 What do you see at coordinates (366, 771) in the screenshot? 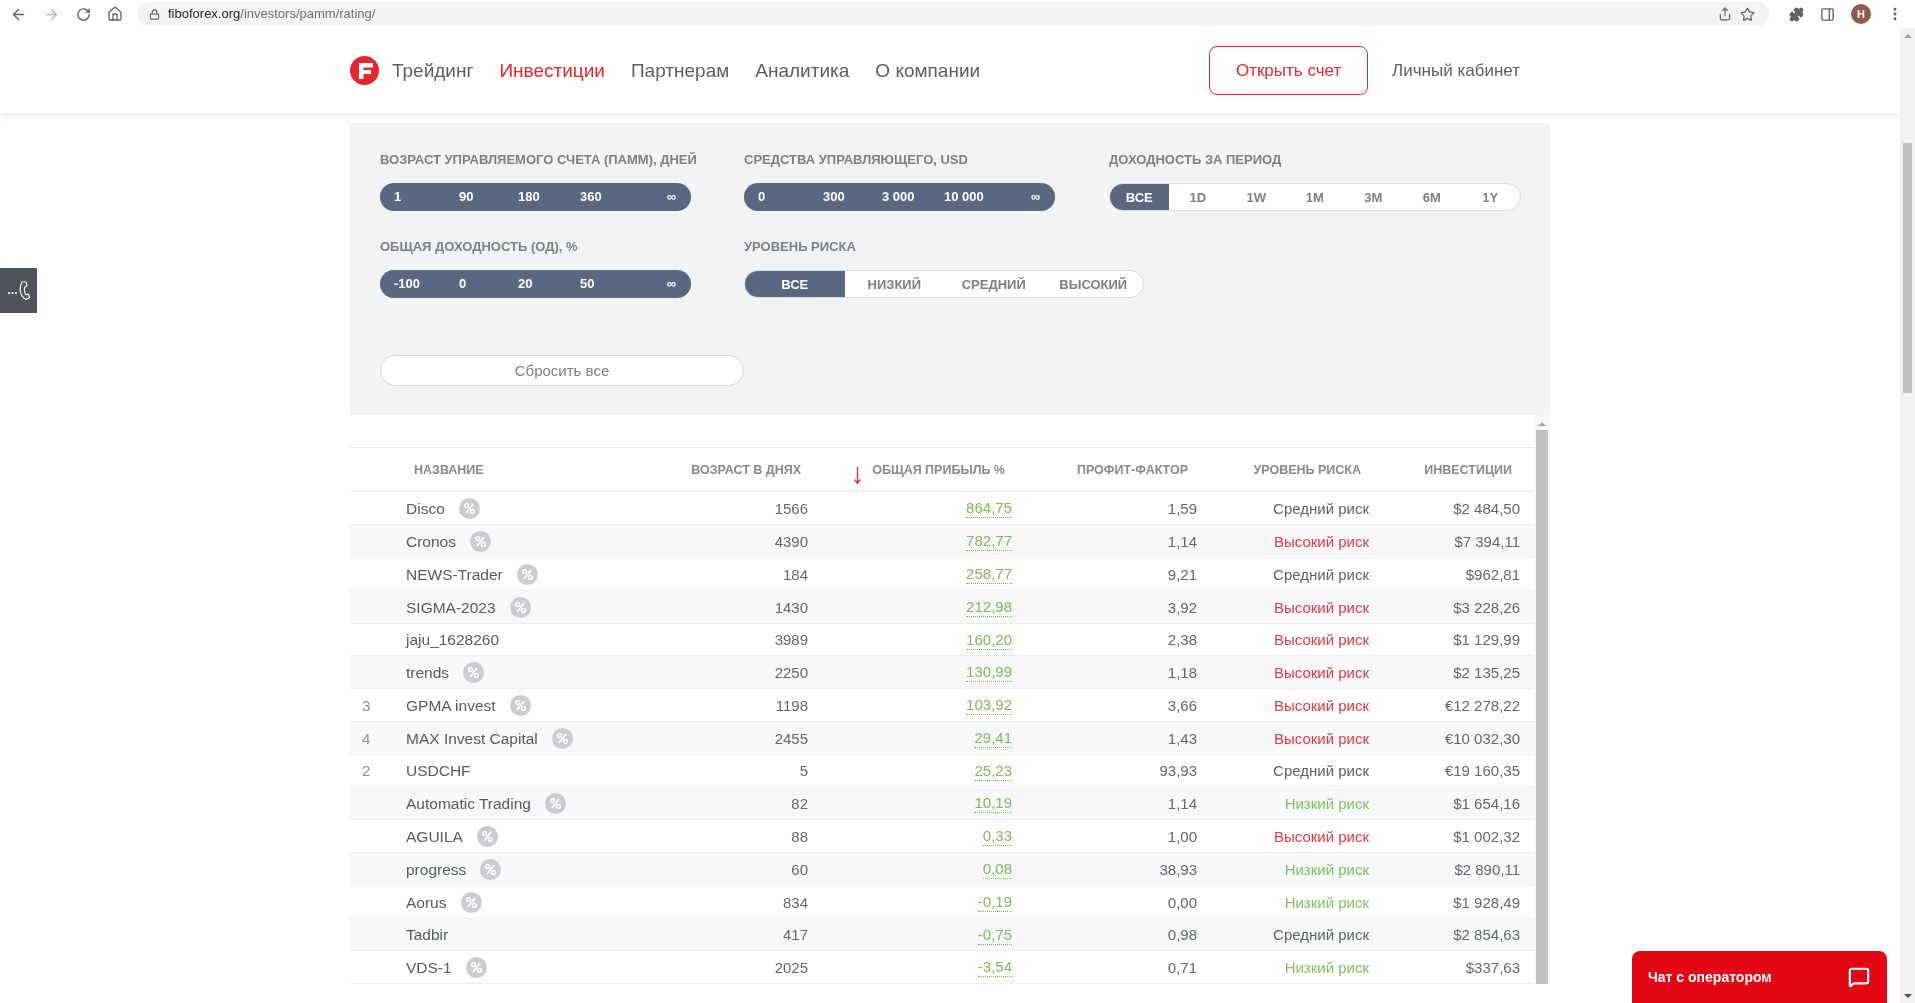
I see `rank-number: 2` at bounding box center [366, 771].